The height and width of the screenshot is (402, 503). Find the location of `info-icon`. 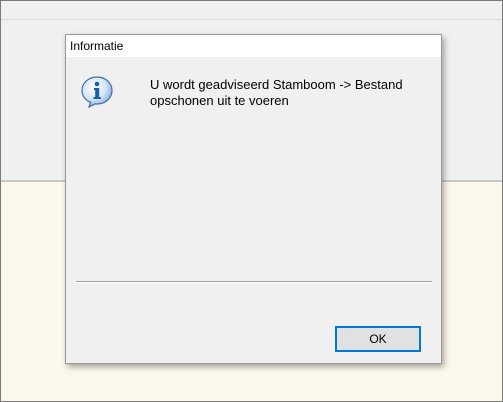

info-icon is located at coordinates (97, 92).